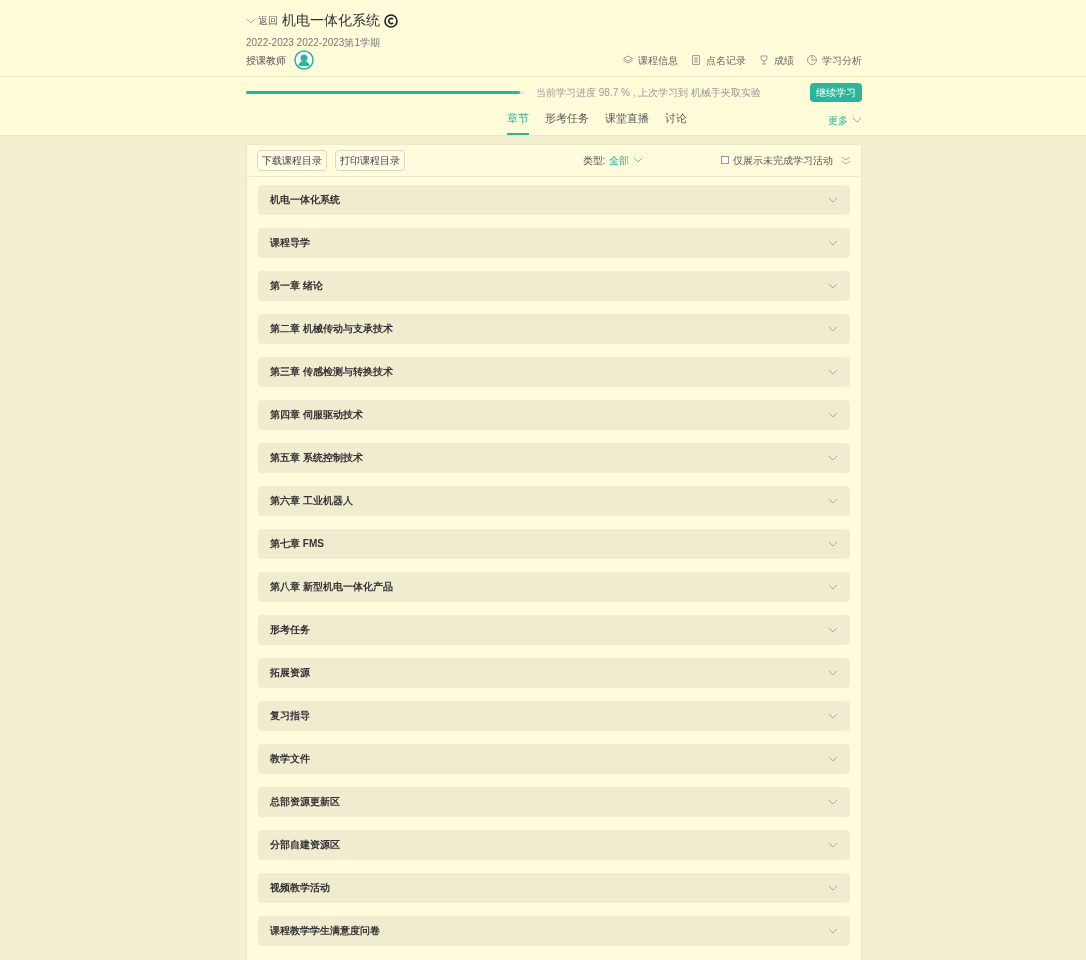 This screenshot has height=960, width=1086. Describe the element at coordinates (554, 758) in the screenshot. I see `chapter-row: 教学文件` at that location.